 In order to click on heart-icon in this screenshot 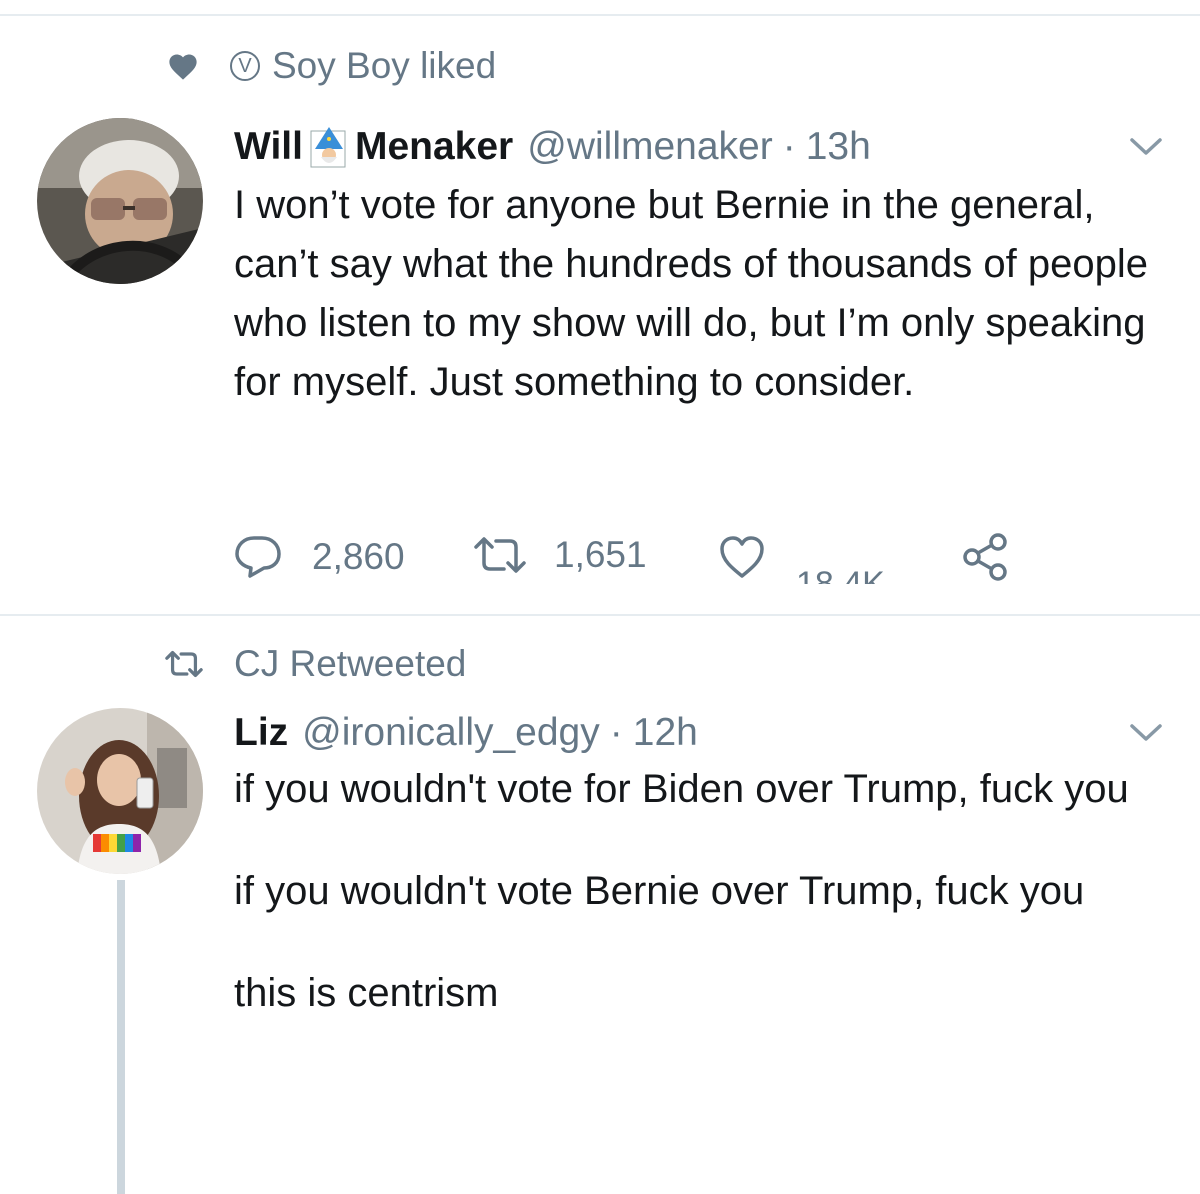, I will do `click(183, 67)`.